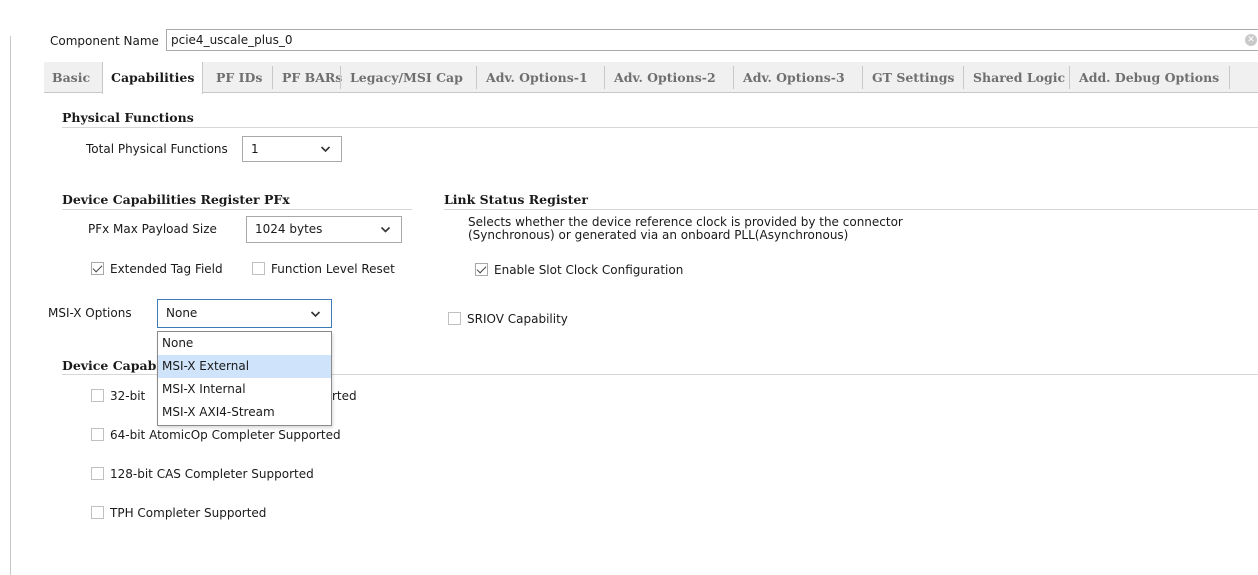  Describe the element at coordinates (128, 117) in the screenshot. I see `physical-functions-heading: Physical Functions` at that location.